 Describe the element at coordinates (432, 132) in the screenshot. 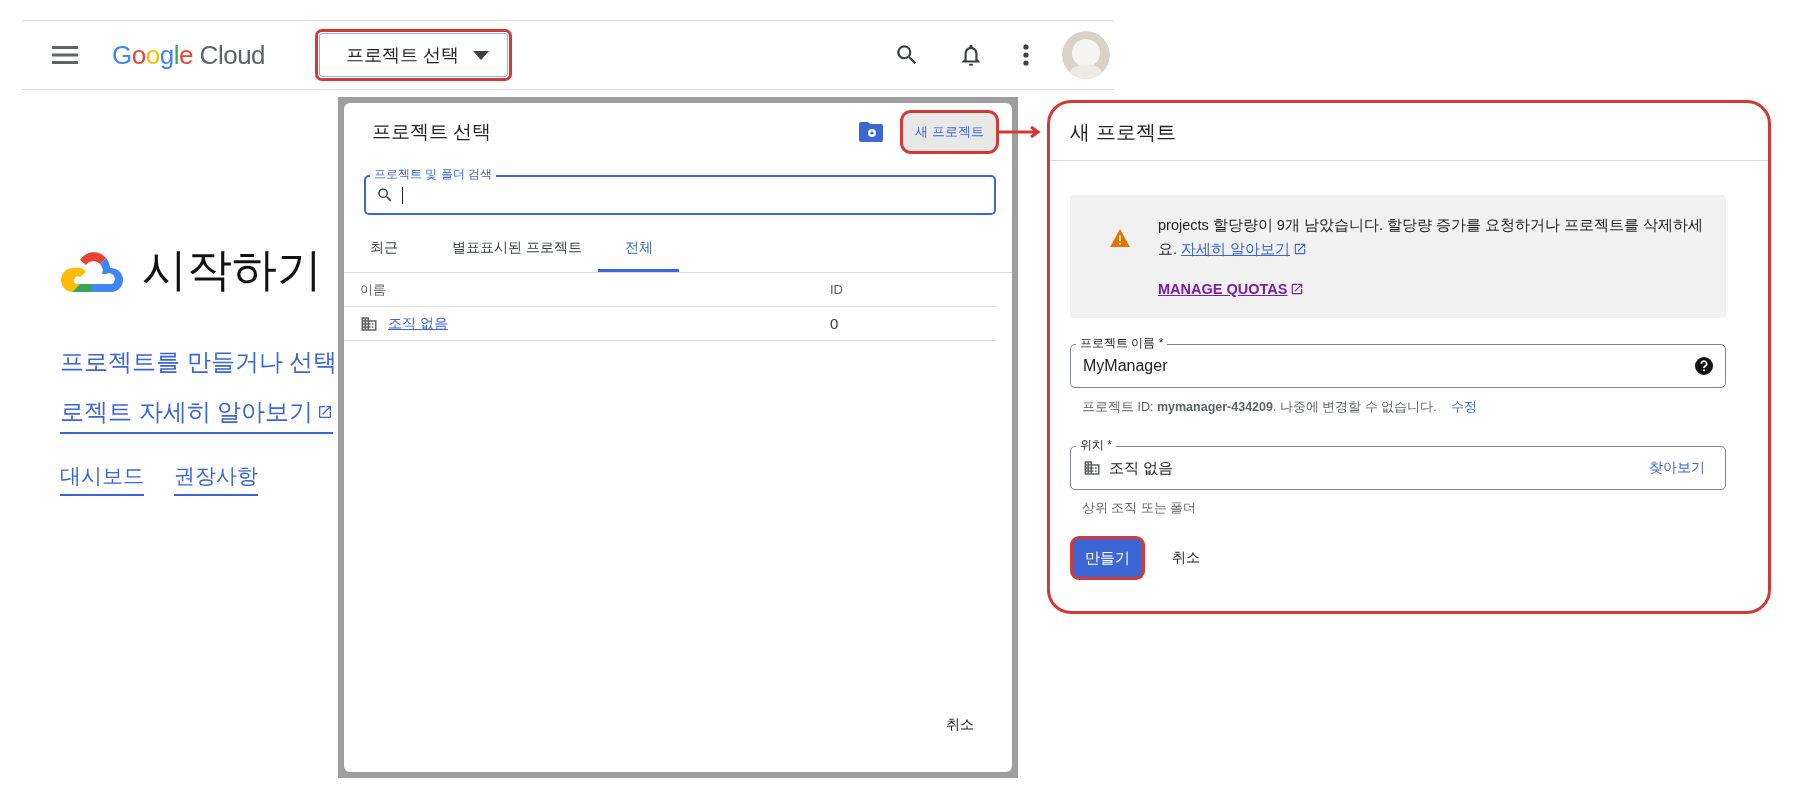

I see `dialog-title: 프로젝트 선택` at that location.